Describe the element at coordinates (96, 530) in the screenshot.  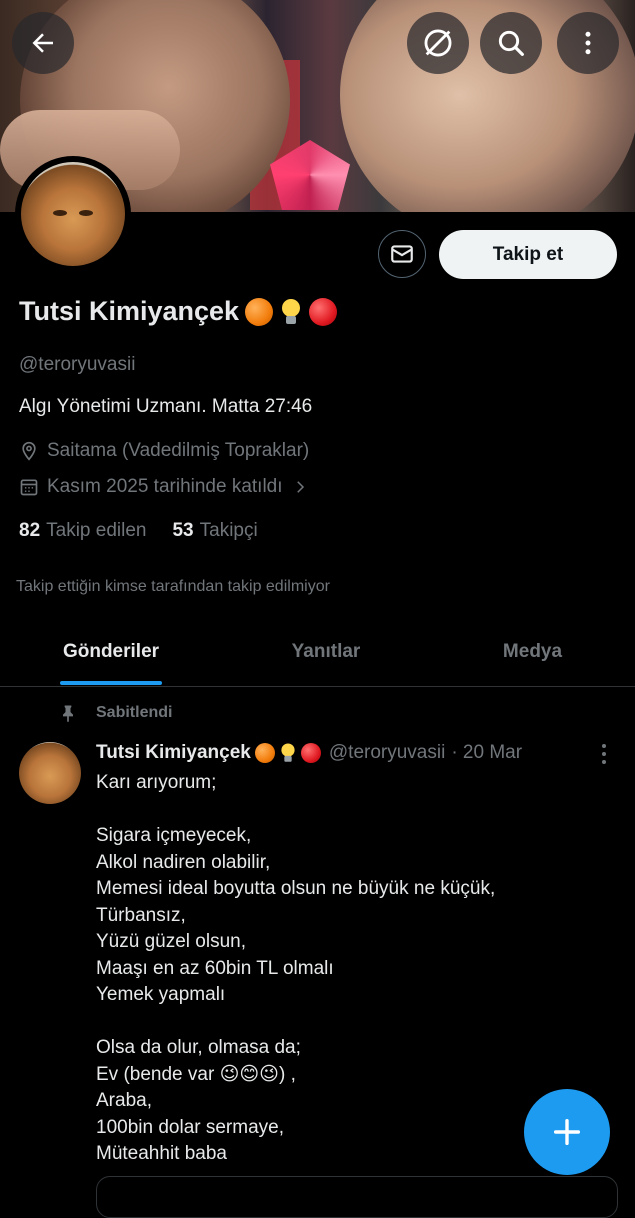
I see `following-label: Takip edilen` at that location.